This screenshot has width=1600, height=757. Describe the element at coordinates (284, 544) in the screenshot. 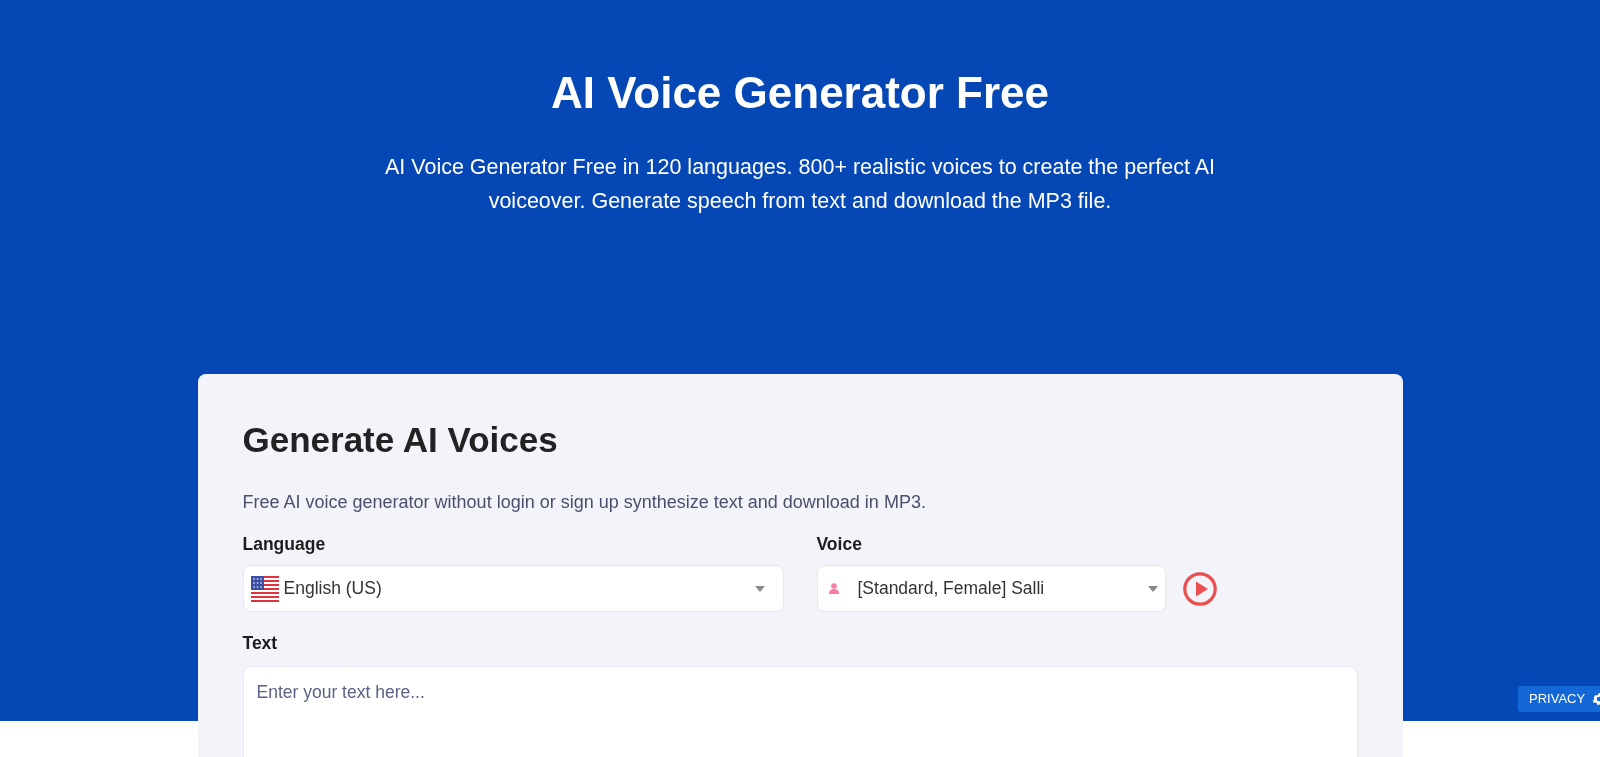

I see `field-label: Language` at that location.